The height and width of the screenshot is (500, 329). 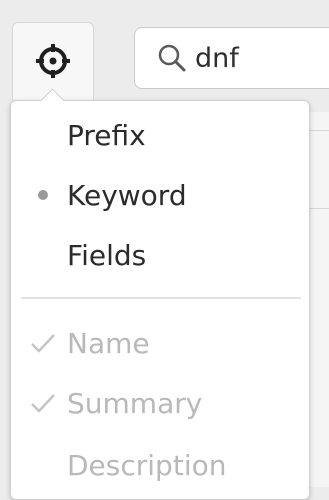 I want to click on menu-item-name: Name, so click(x=160, y=343).